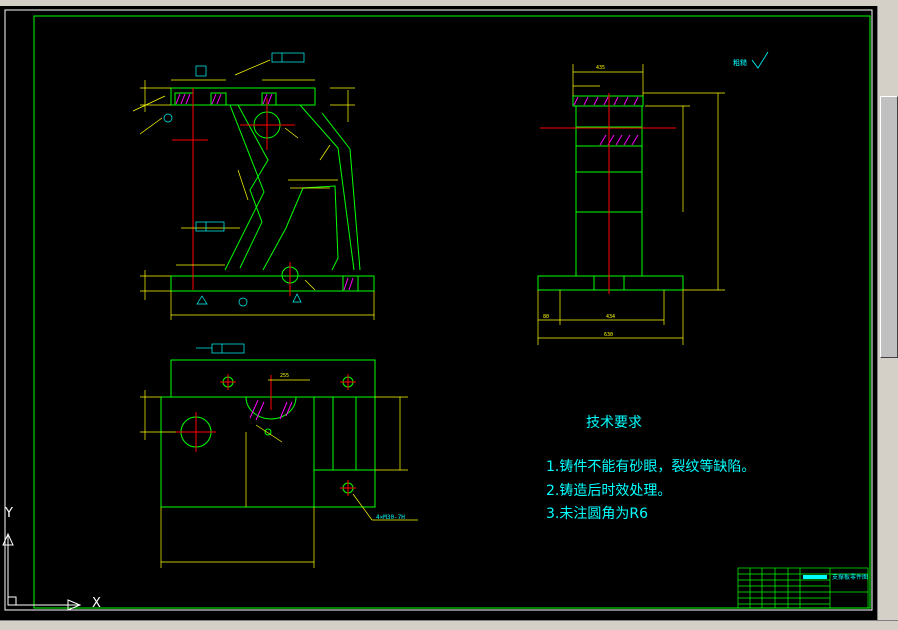  What do you see at coordinates (651, 467) in the screenshot?
I see `tech-requirement-1: 1.铸件不能有砂眼，裂纹等缺陷。` at bounding box center [651, 467].